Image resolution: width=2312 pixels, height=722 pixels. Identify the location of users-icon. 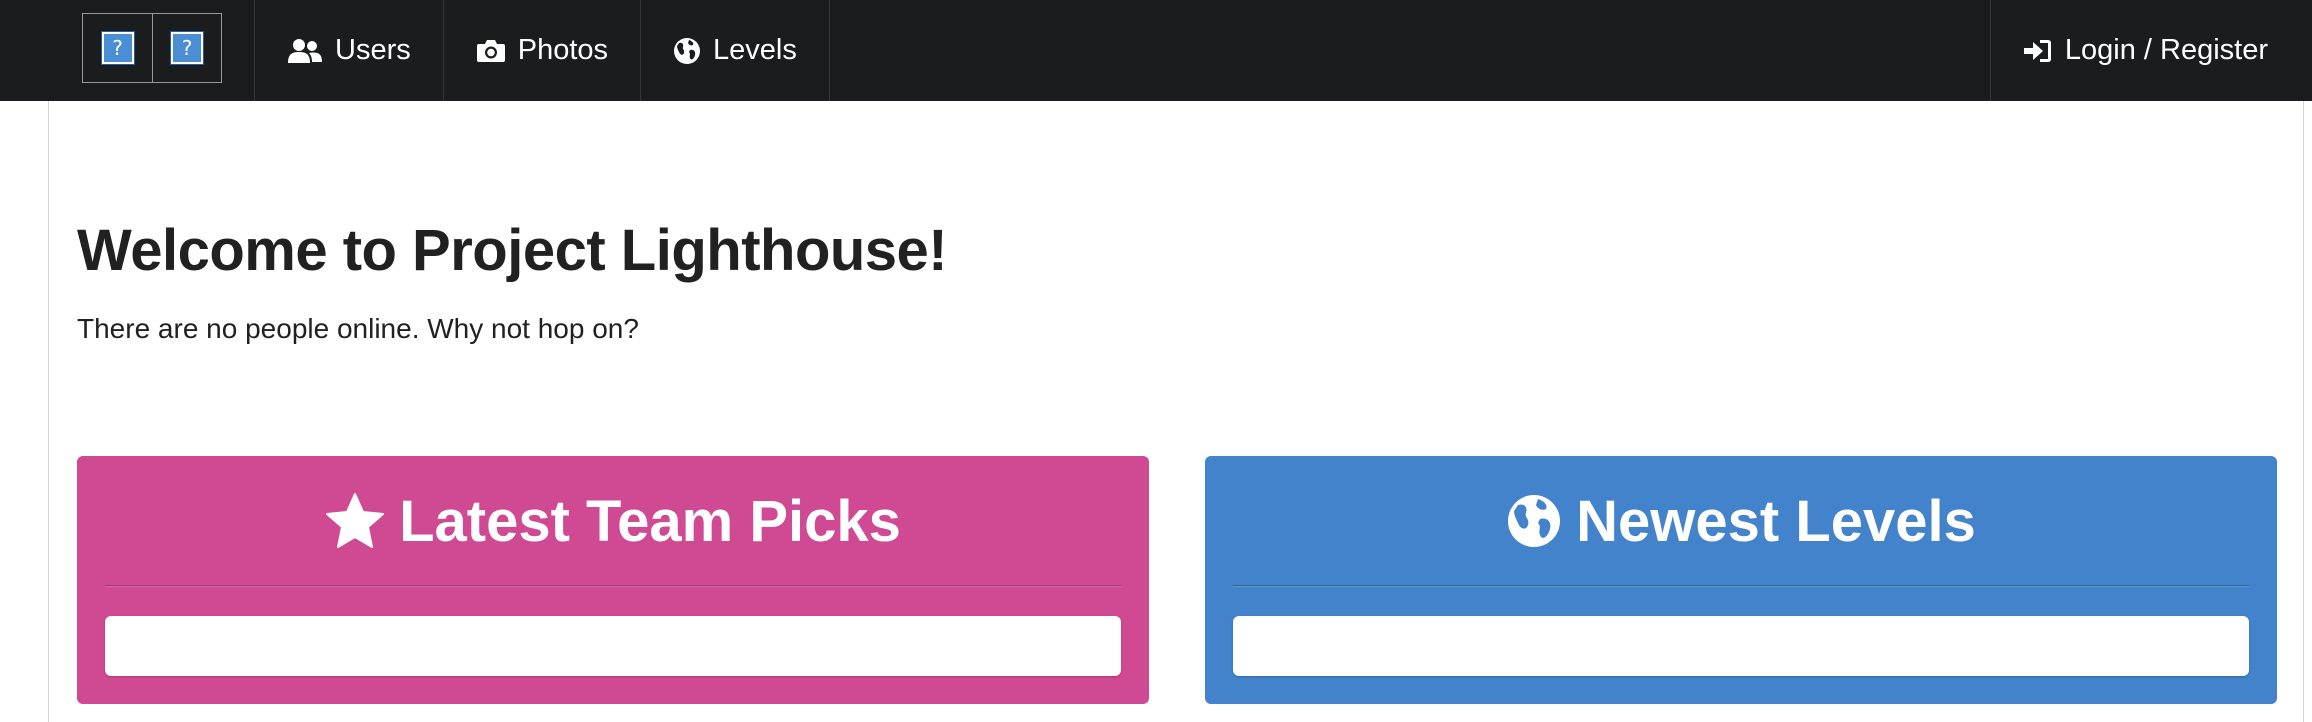
(305, 50).